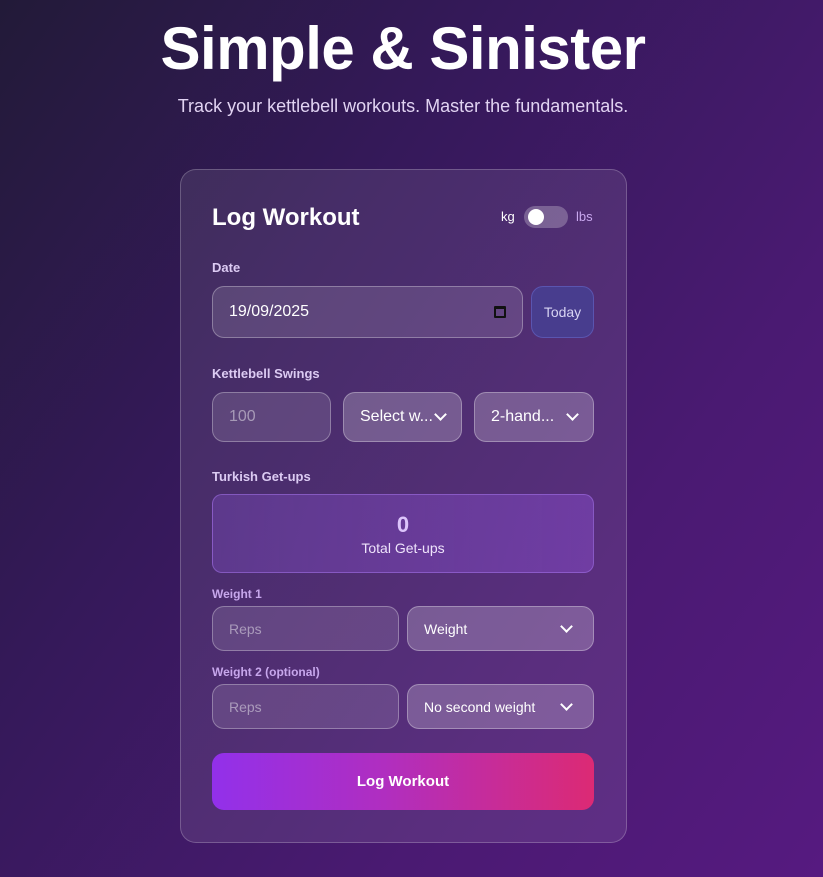 This screenshot has height=877, width=823. I want to click on weight1-weight-select: Weight, so click(500, 628).